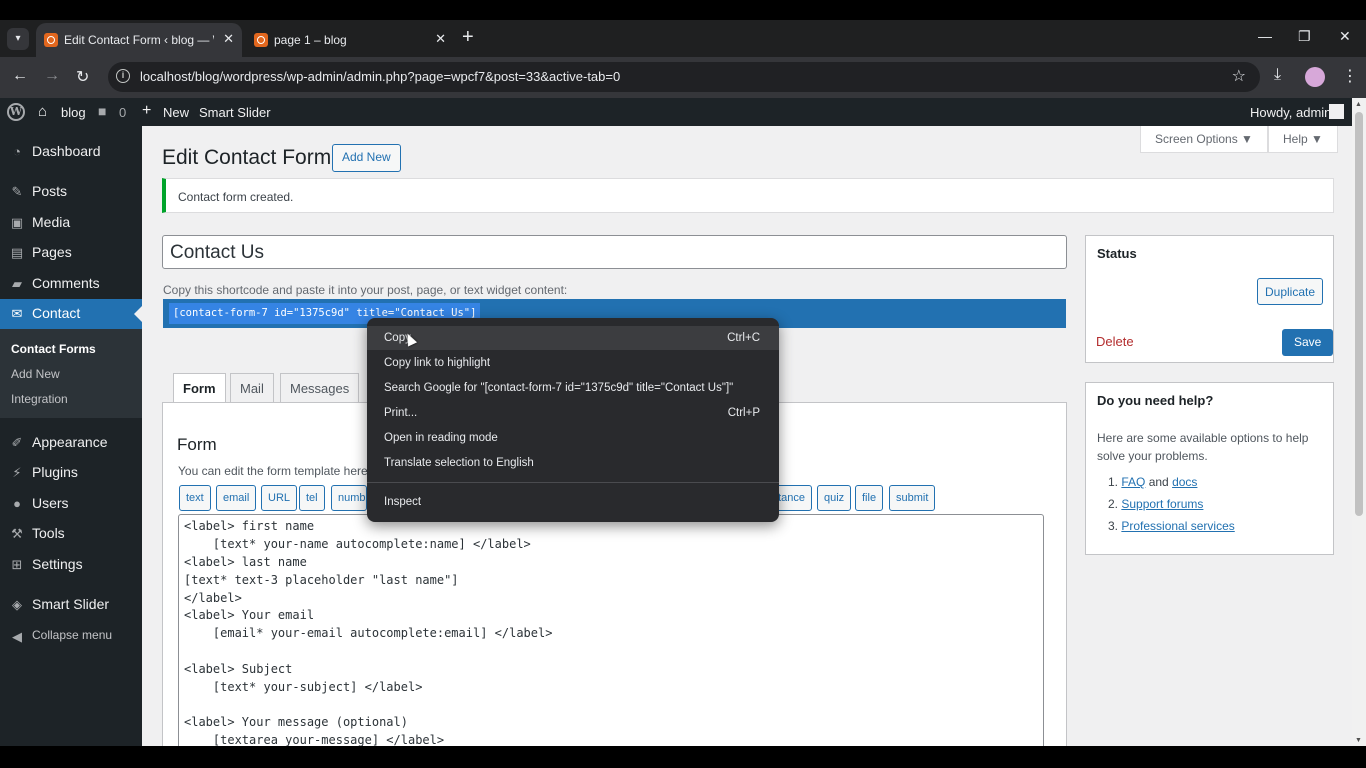  I want to click on admin-avatar, so click(1336, 111).